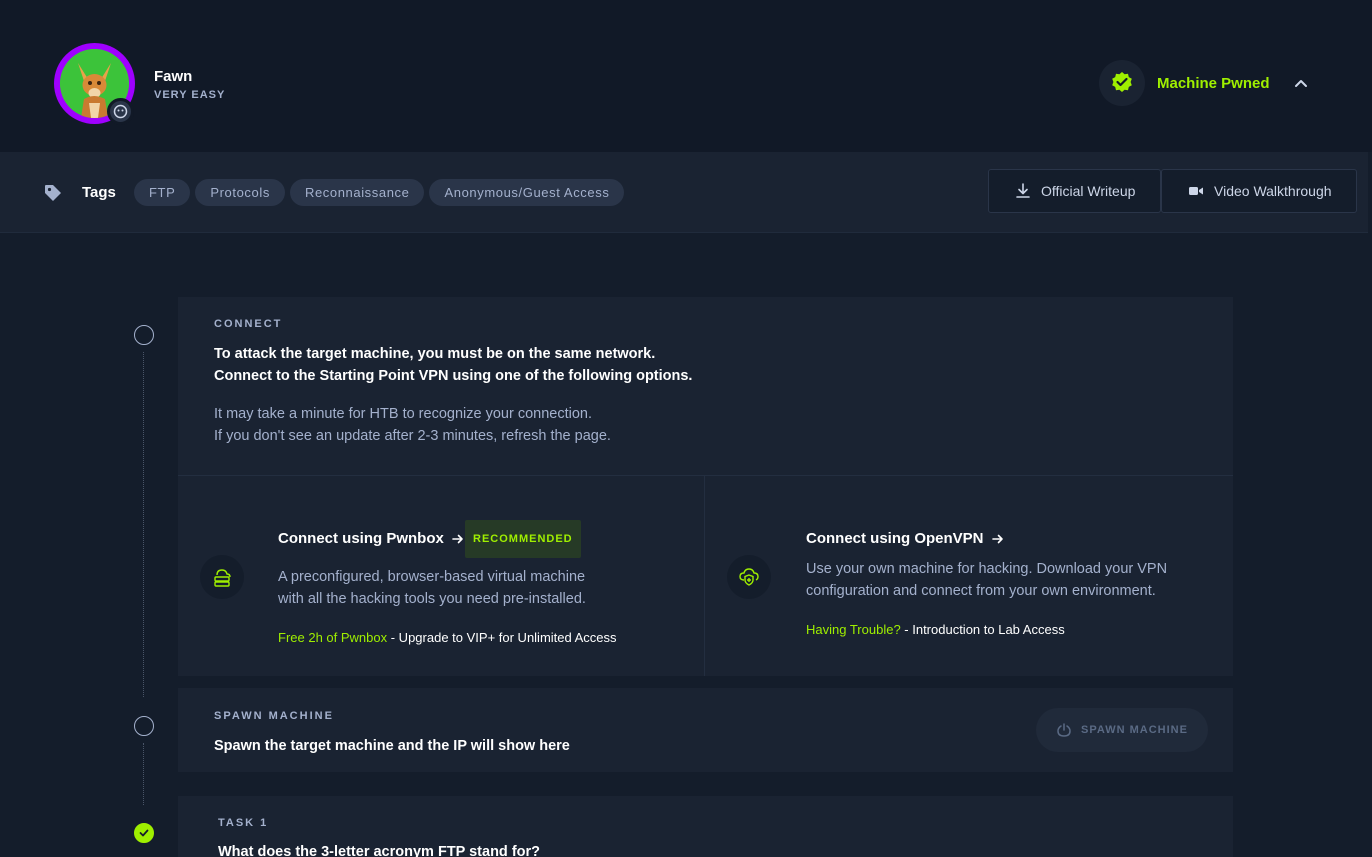  What do you see at coordinates (248, 324) in the screenshot?
I see `connect-label: CONNECT` at bounding box center [248, 324].